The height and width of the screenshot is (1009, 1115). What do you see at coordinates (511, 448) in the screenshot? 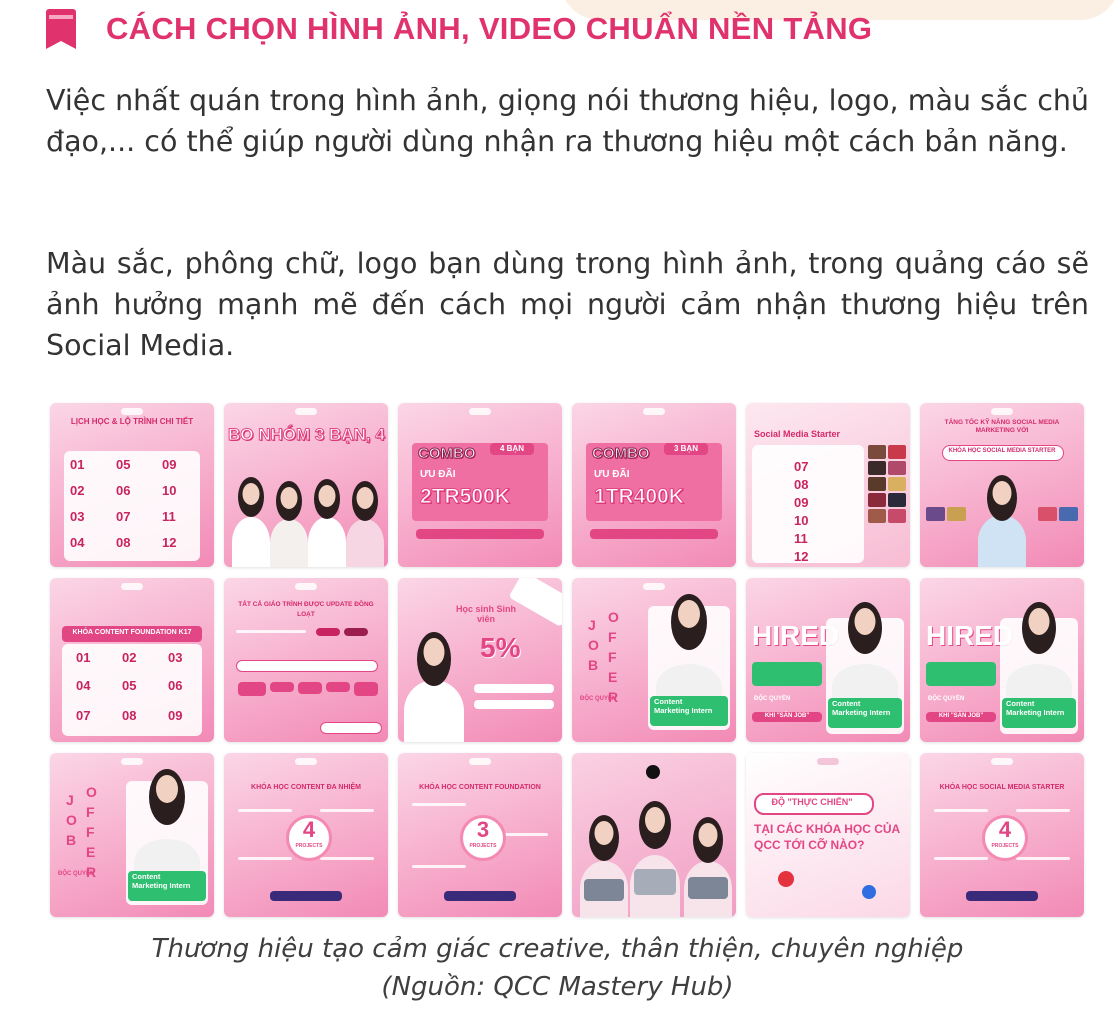
I see `tag-text: 4 BẠN` at bounding box center [511, 448].